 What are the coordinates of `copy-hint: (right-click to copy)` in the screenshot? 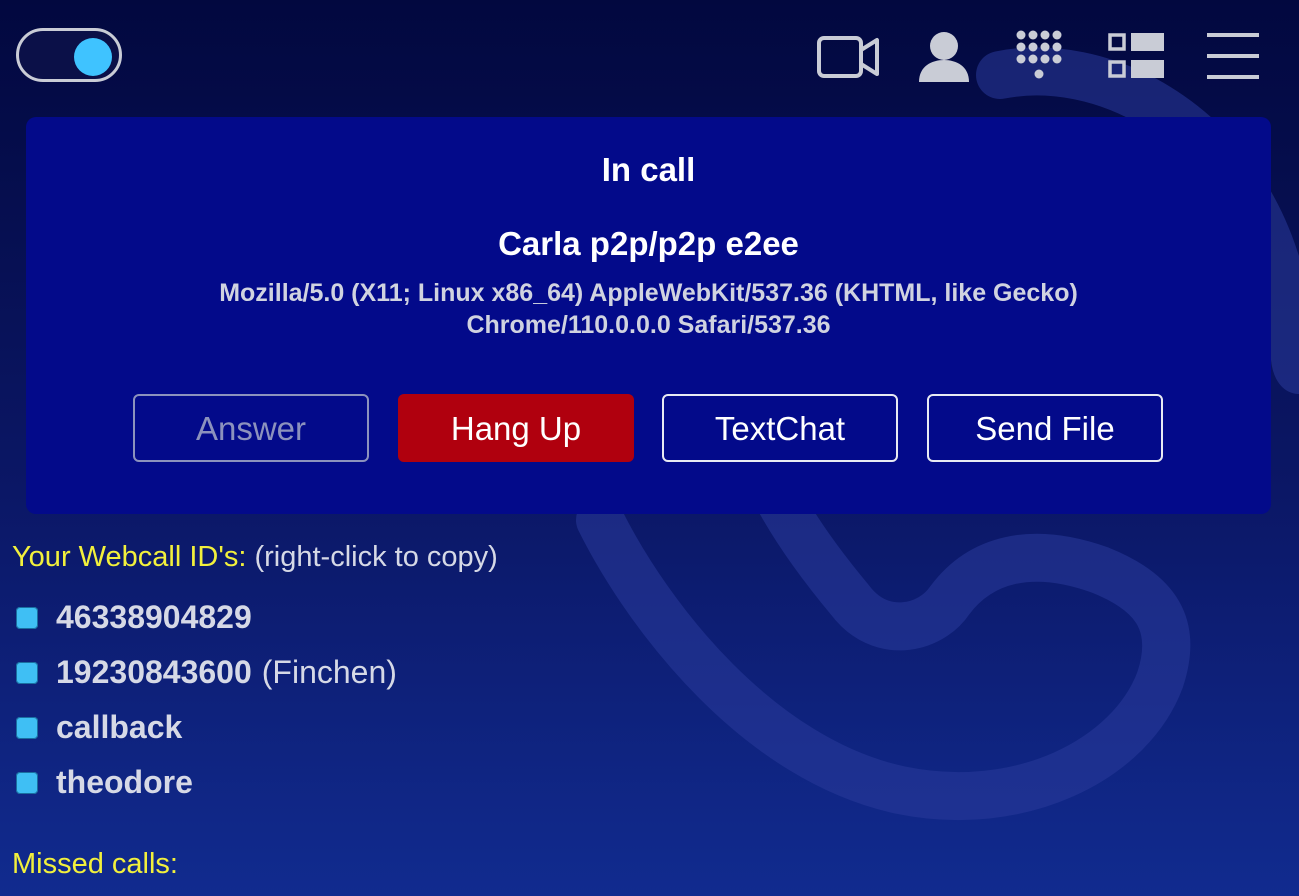 It's located at (376, 557).